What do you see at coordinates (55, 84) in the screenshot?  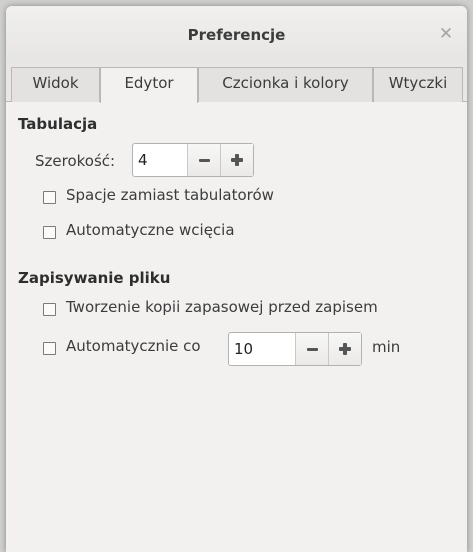 I see `tab-widok: Widok` at bounding box center [55, 84].